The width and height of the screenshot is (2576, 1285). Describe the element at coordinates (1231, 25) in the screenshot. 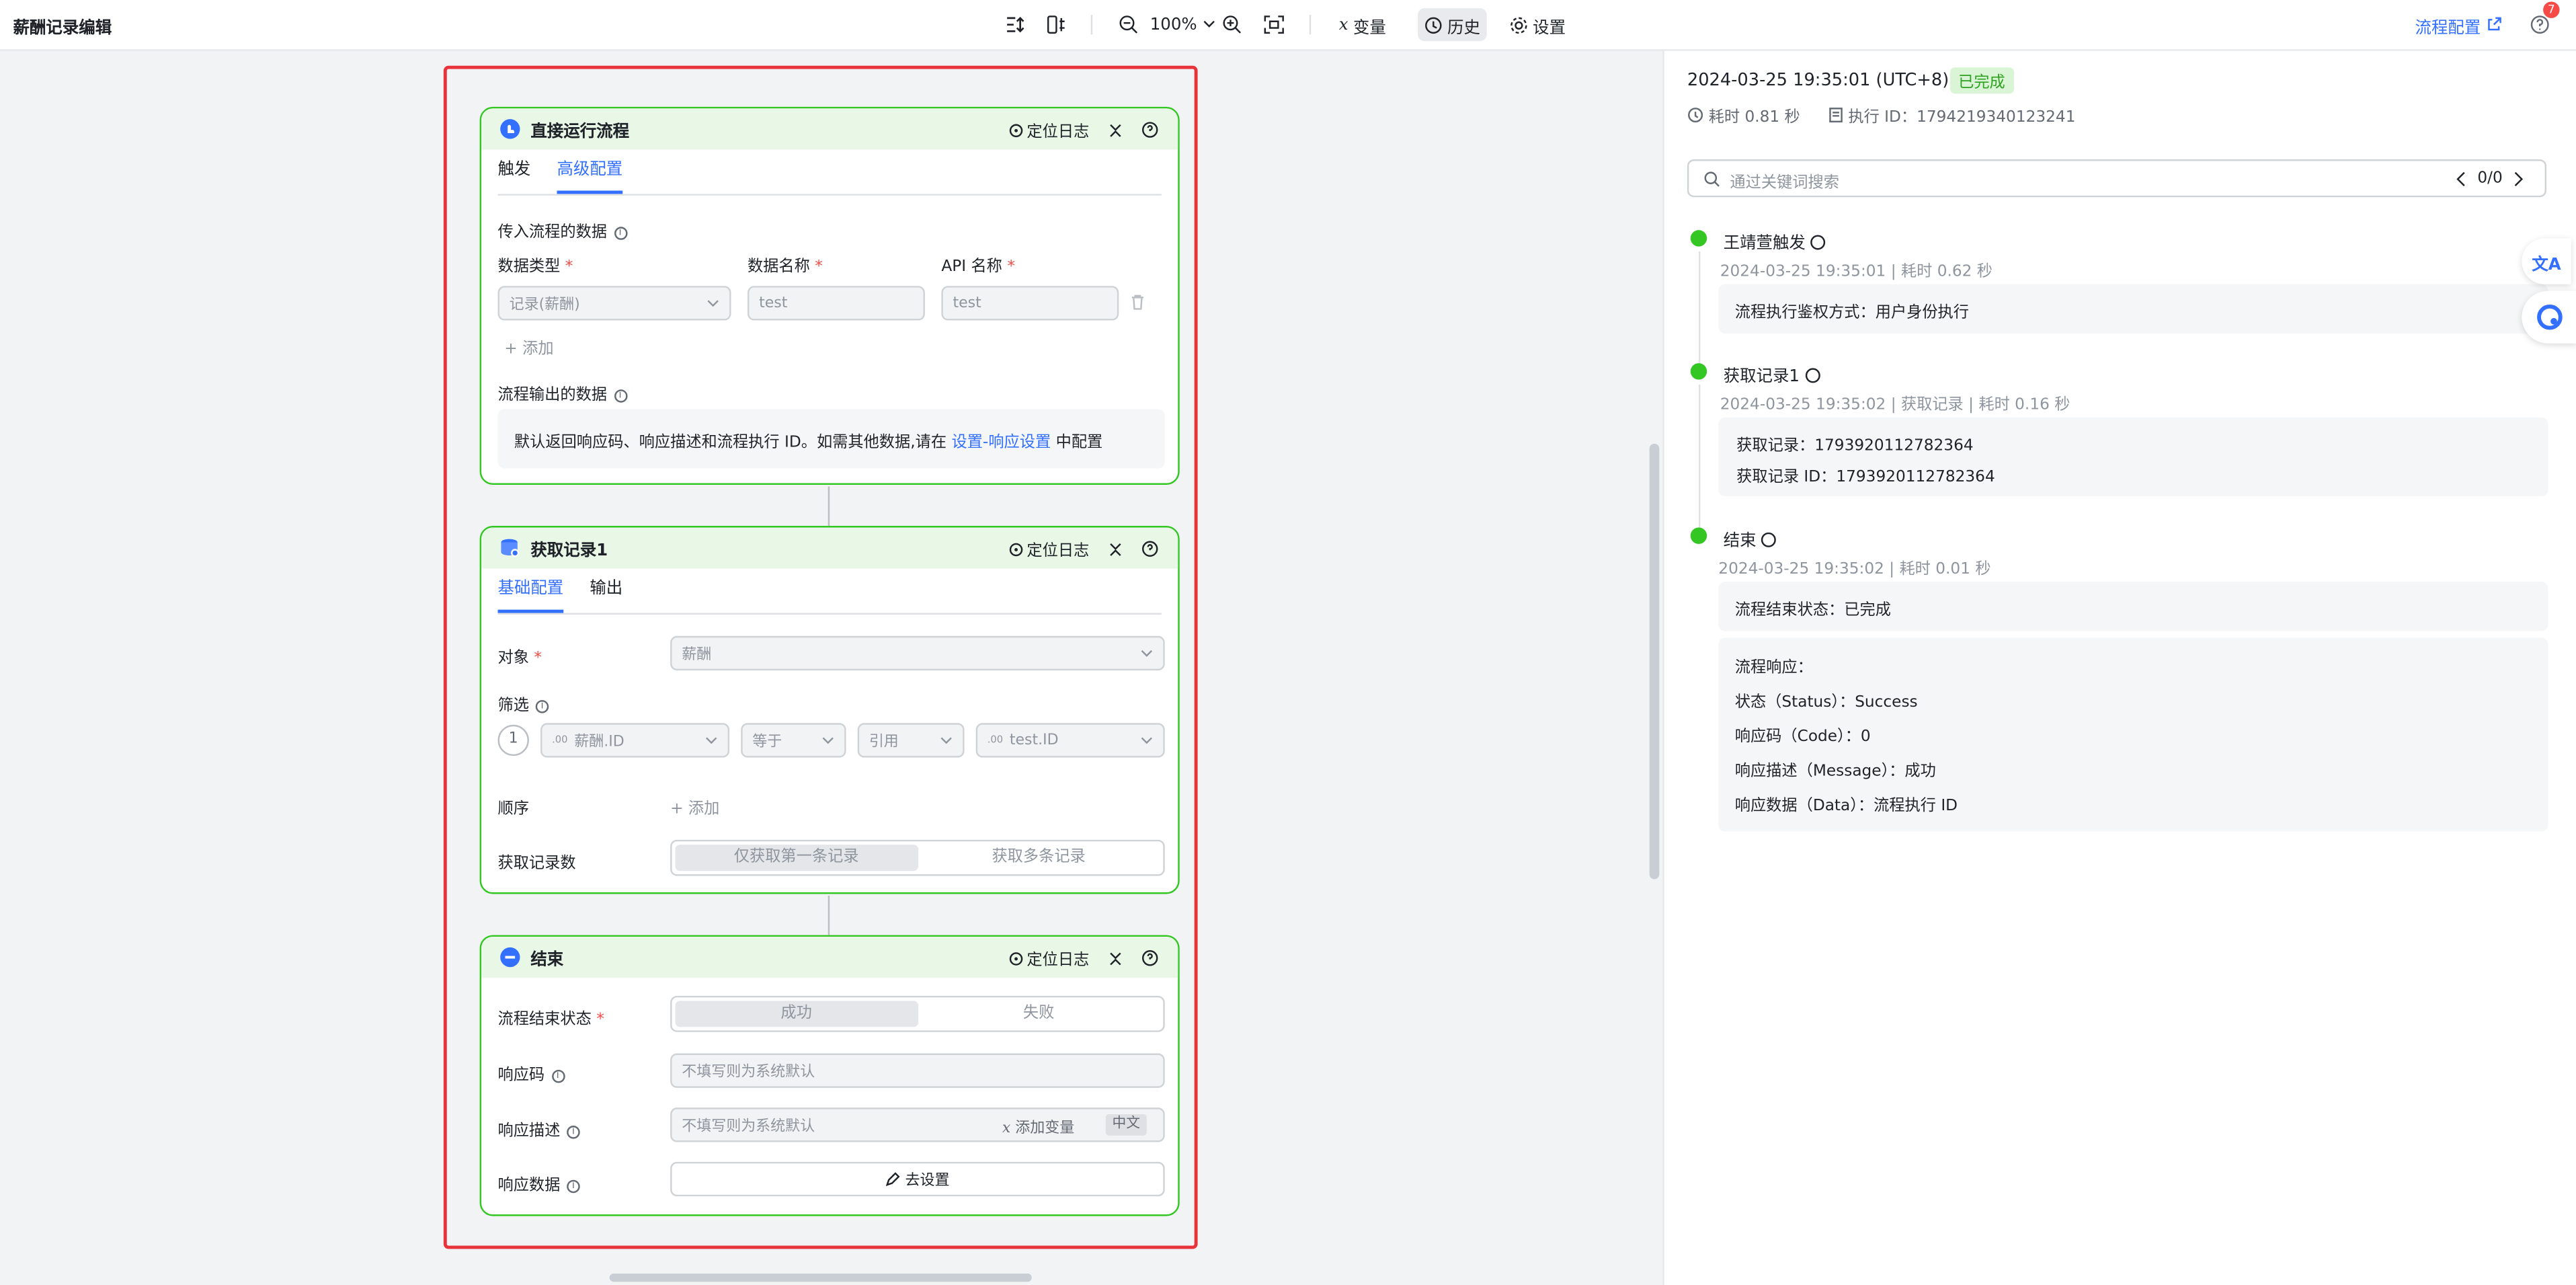

I see `zoom-in-icon` at that location.